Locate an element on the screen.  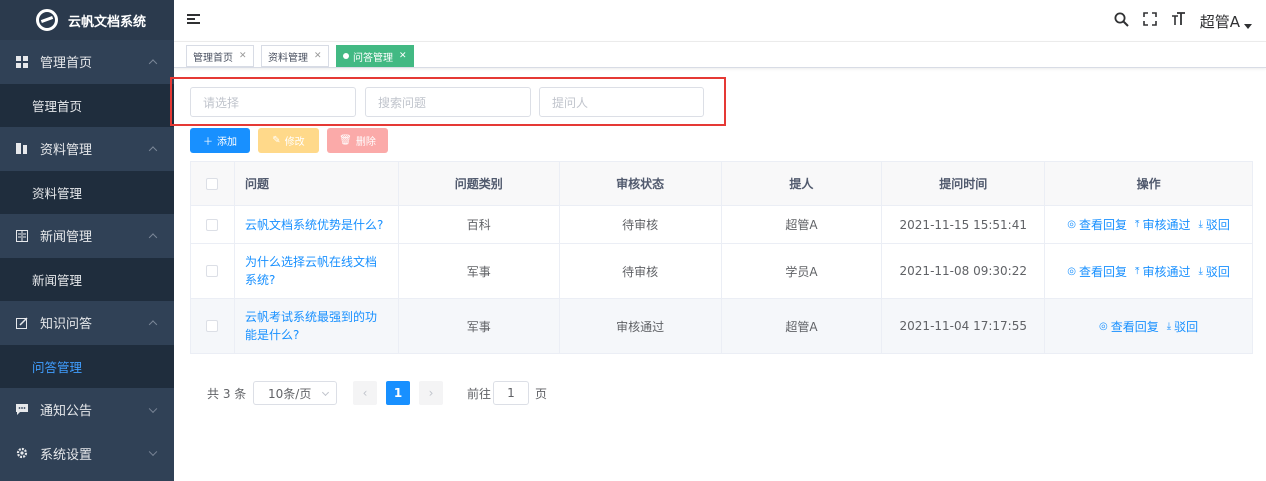
edit-label: 修改 is located at coordinates (294, 142).